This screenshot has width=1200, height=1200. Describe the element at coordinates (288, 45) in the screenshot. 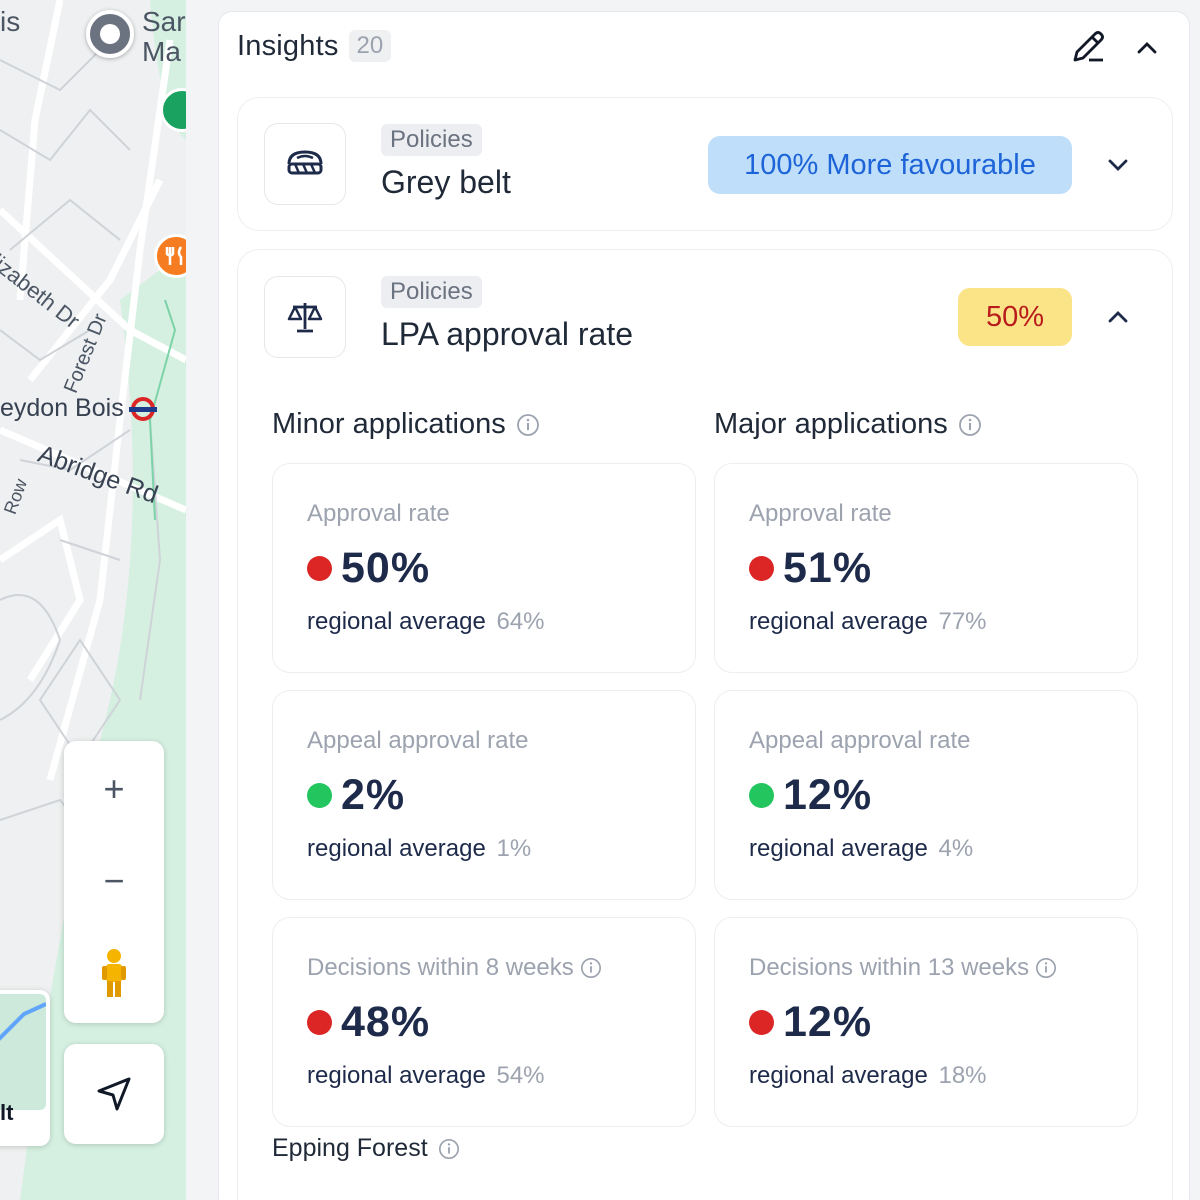

I see `panel-title: Insights` at that location.